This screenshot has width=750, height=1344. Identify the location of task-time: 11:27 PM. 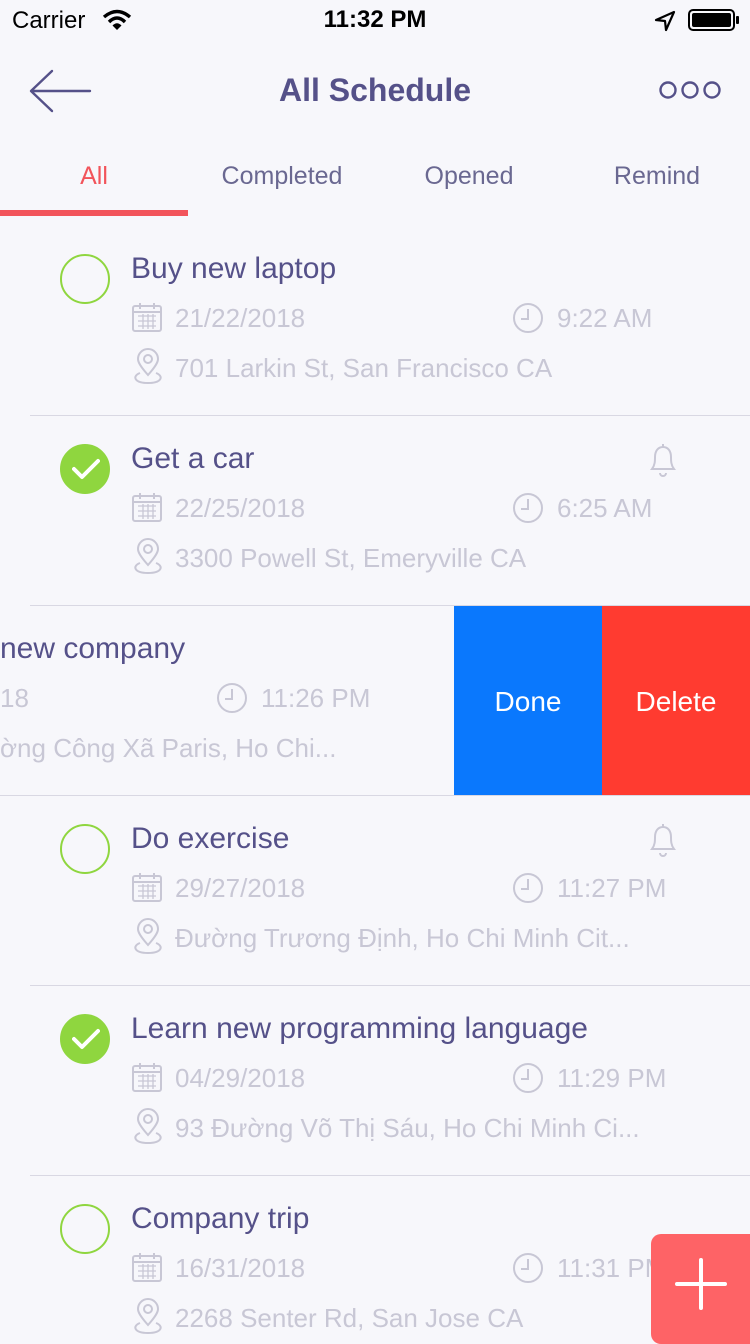
(612, 888).